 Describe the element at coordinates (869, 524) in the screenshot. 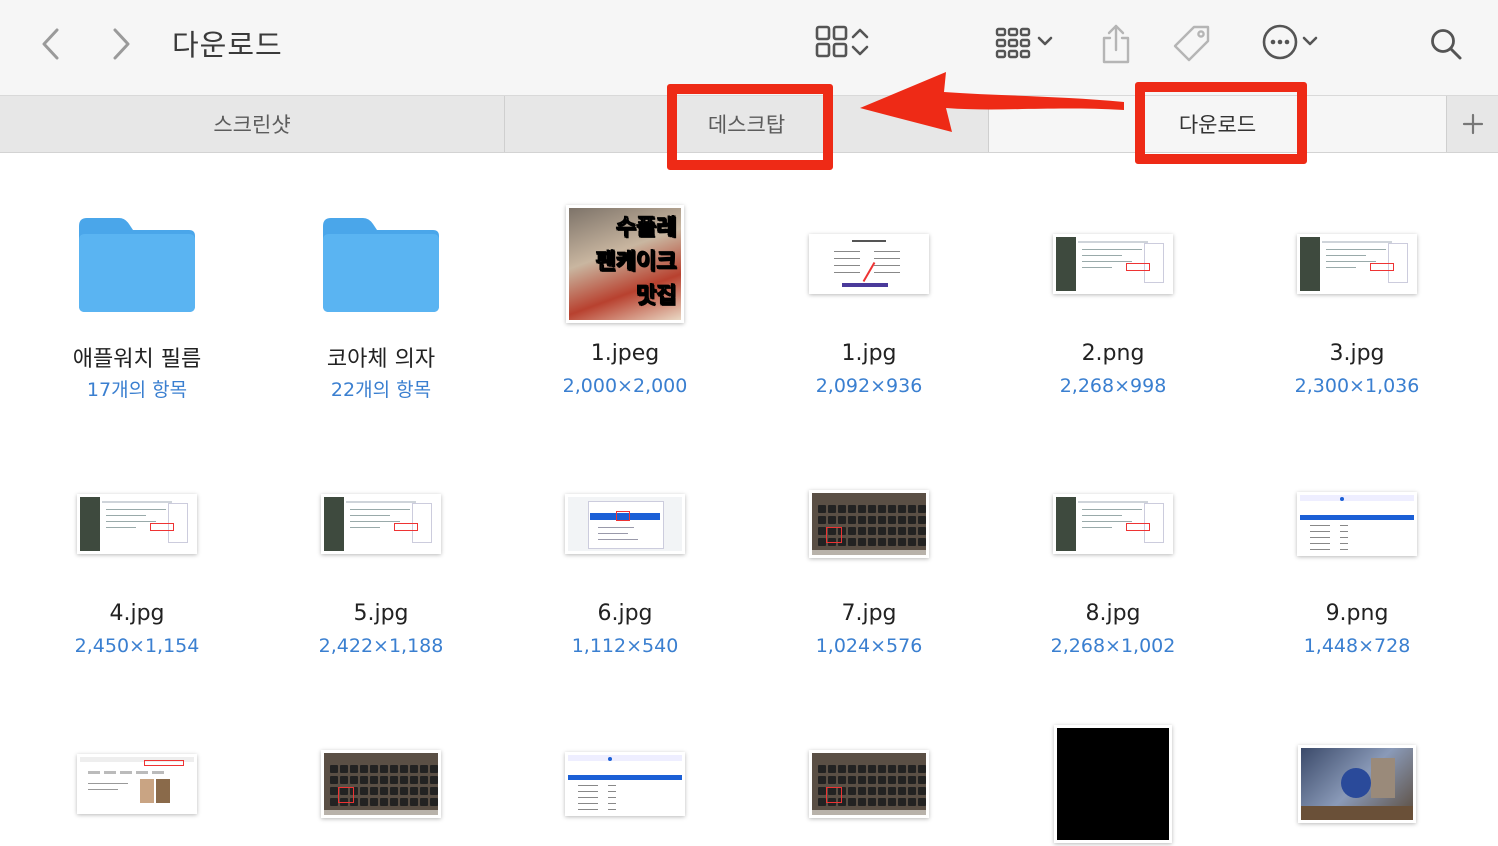

I see `file-thumbnail-7-jpg` at that location.